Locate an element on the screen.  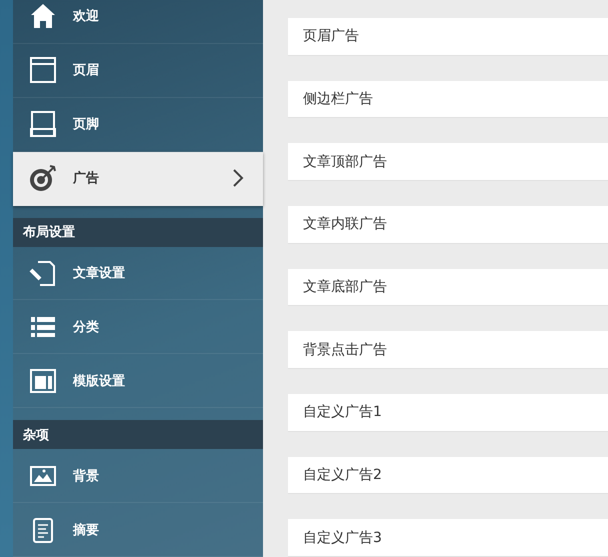
panel-header: 侧边栏广告 is located at coordinates (448, 99).